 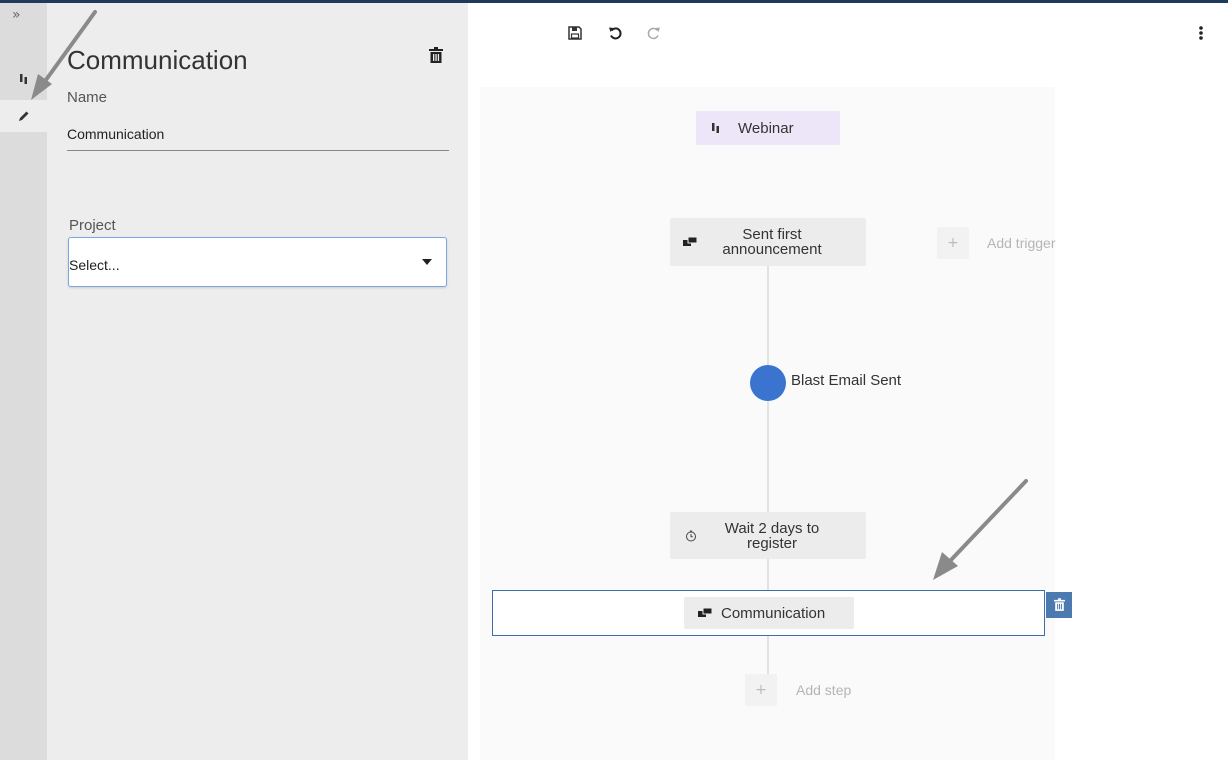 I want to click on goal-node-dot, so click(x=768, y=383).